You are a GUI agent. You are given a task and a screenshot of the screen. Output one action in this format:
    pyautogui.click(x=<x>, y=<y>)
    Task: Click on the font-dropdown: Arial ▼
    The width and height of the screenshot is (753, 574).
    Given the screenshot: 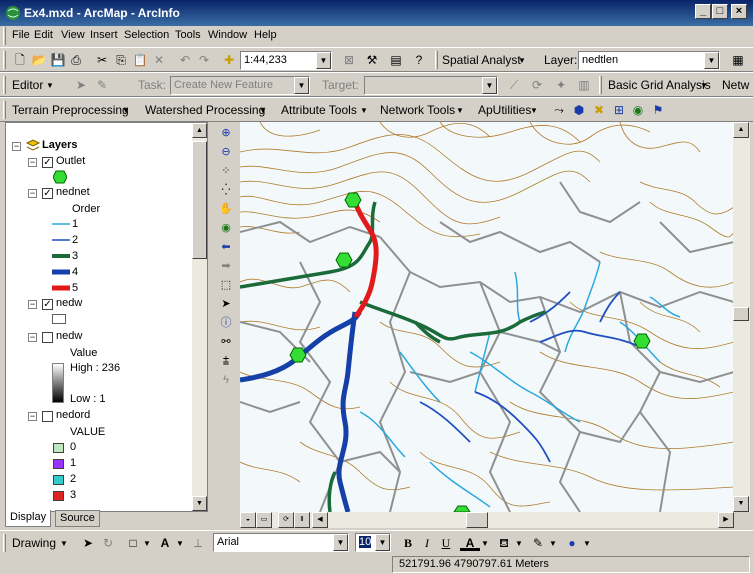 What is the action you would take?
    pyautogui.click(x=281, y=542)
    